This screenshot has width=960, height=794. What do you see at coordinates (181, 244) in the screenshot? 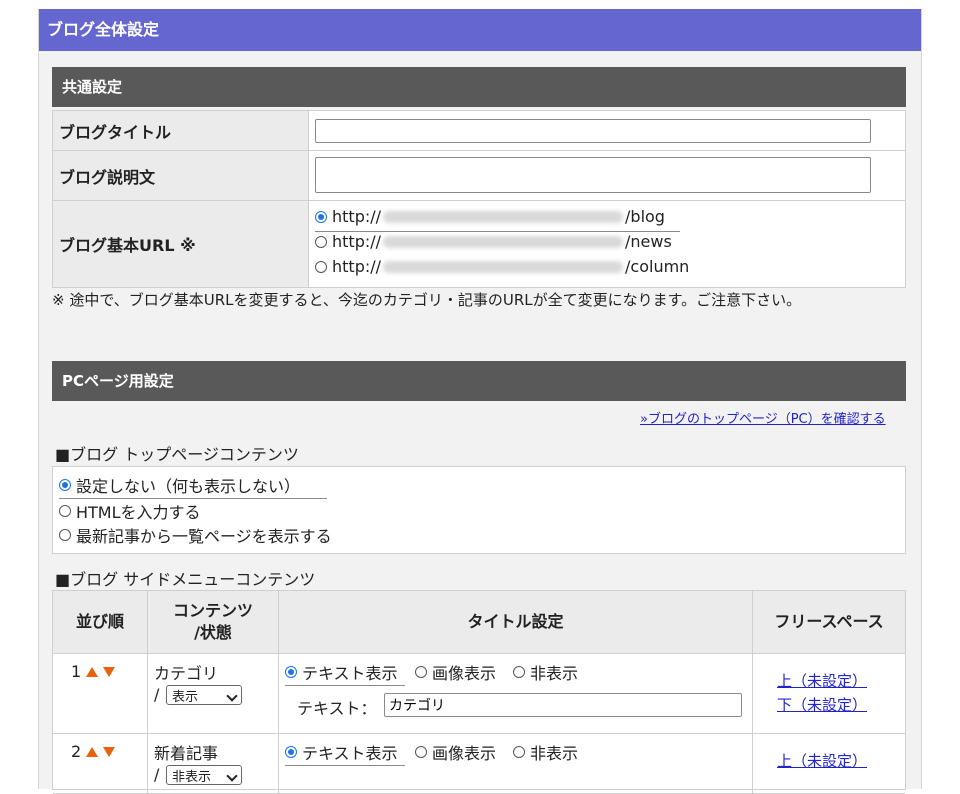
I see `blog-url-label: ブログ基本URL ※` at bounding box center [181, 244].